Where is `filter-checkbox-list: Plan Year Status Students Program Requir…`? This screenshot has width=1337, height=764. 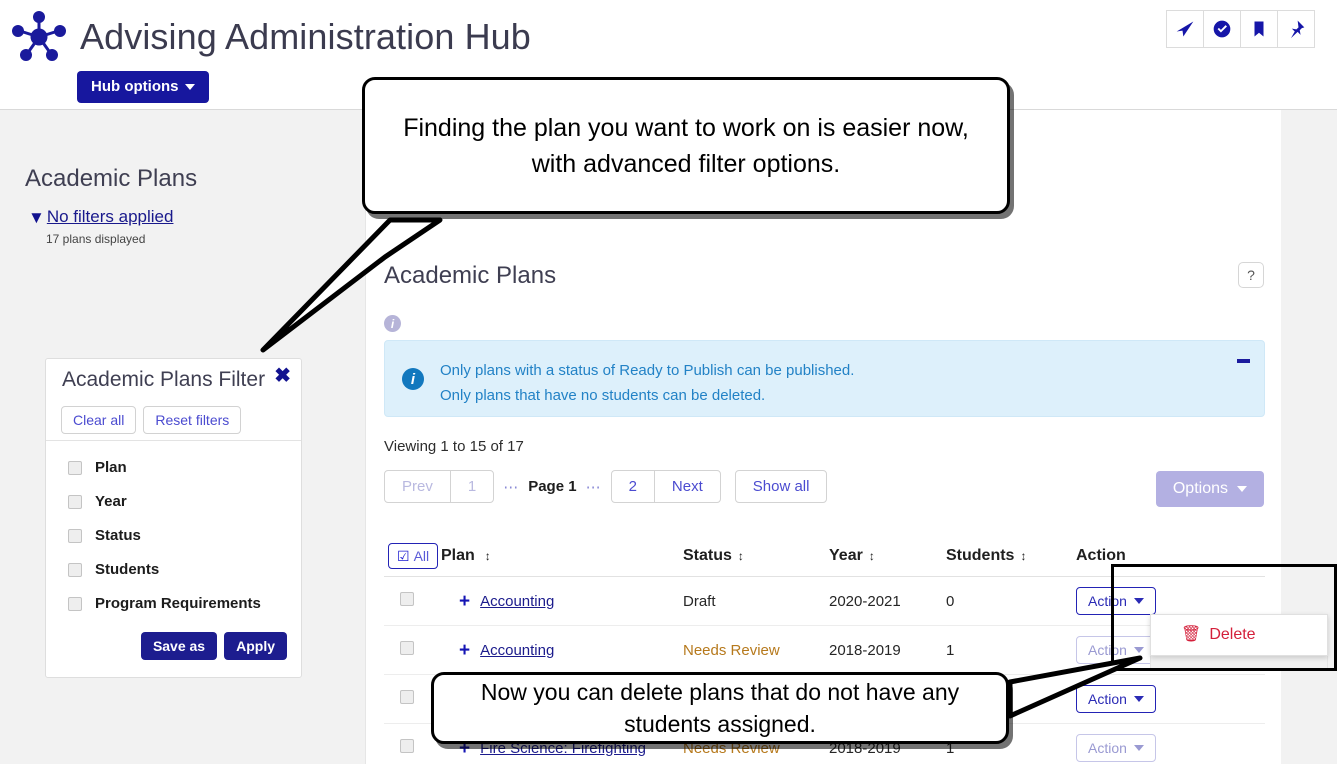 filter-checkbox-list: Plan Year Status Students Program Requir… is located at coordinates (173, 526).